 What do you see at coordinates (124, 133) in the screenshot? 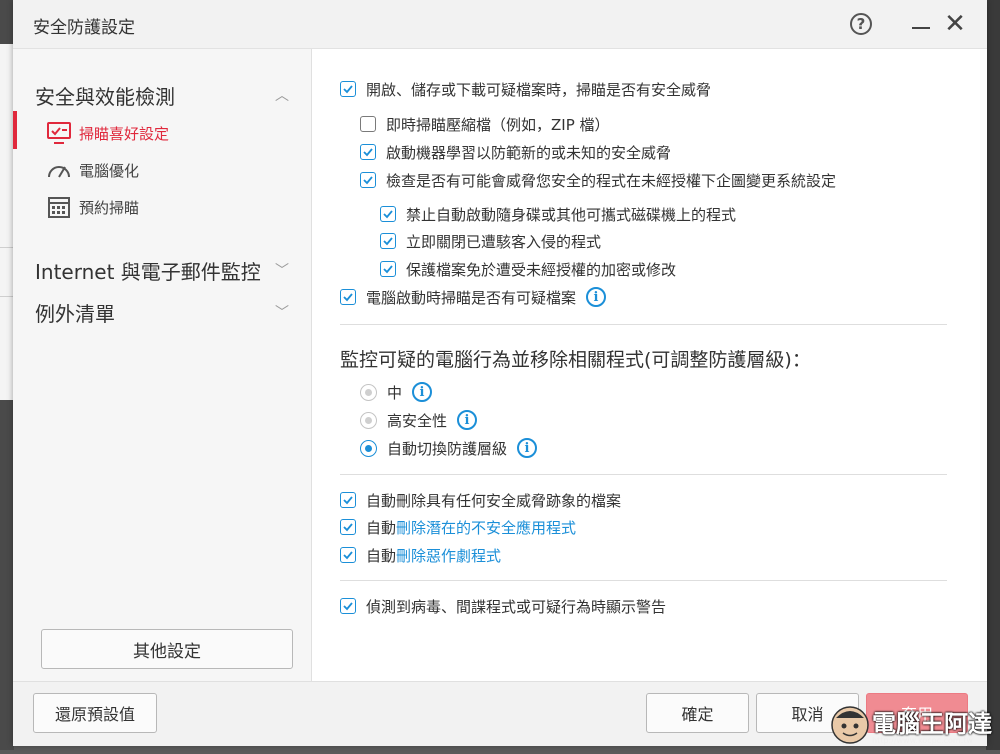
I see `sidebar-item-label: 掃瞄喜好設定` at bounding box center [124, 133].